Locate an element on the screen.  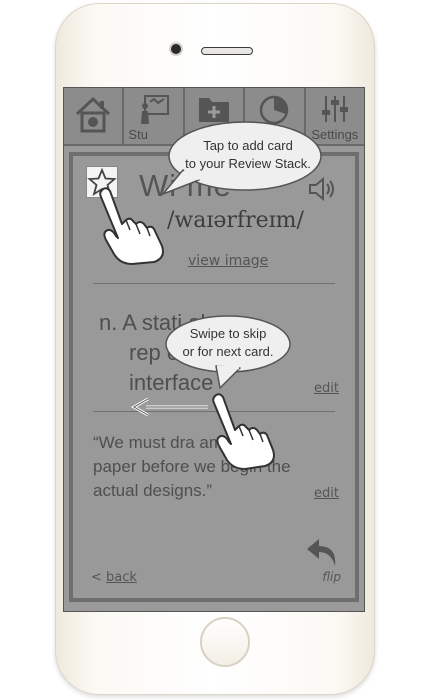
back-chevron: < is located at coordinates (96, 577).